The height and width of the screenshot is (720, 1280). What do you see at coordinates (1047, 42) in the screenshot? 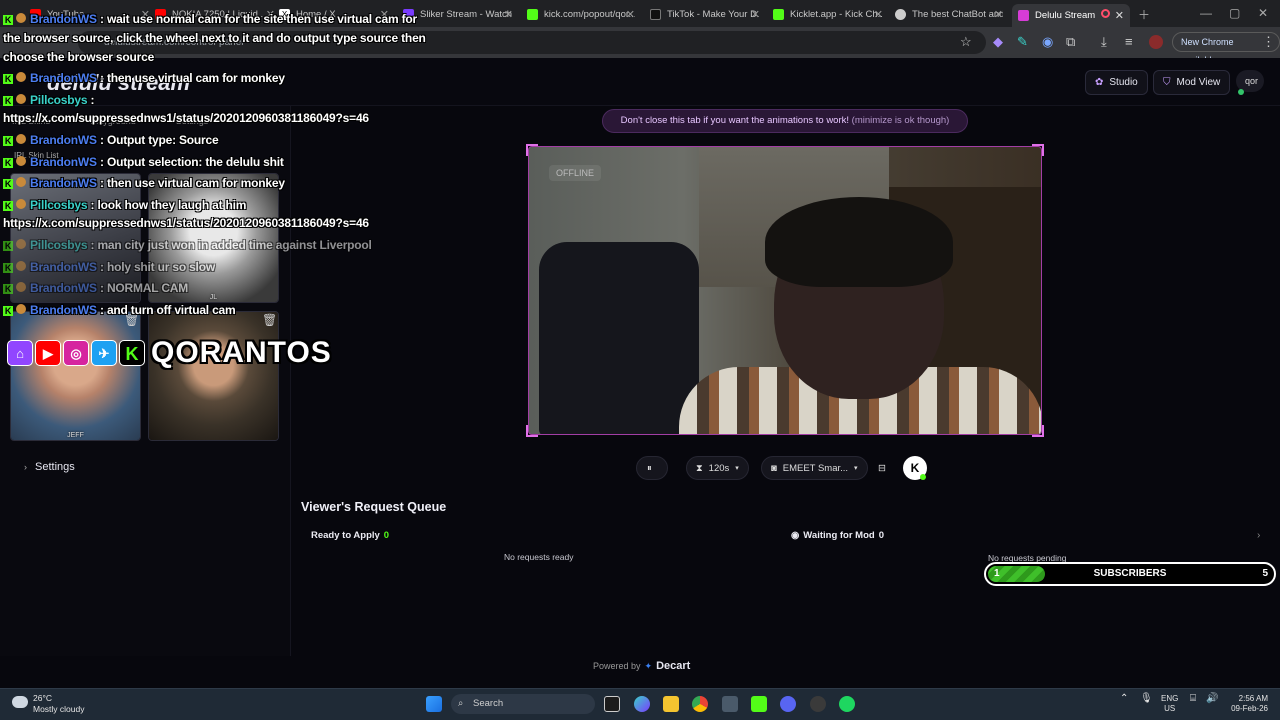
I see `extension-icon: ◉` at bounding box center [1047, 42].